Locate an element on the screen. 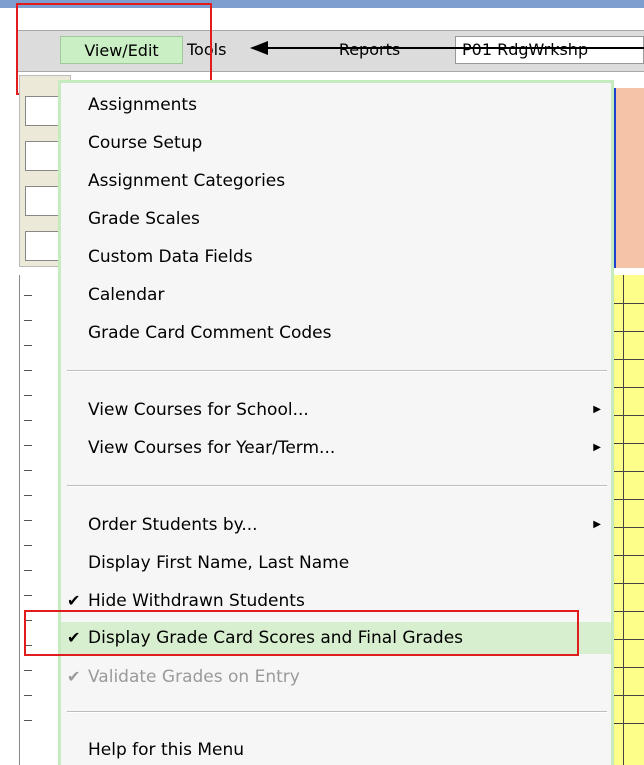  menu-item-calendar: Calendar is located at coordinates (336, 295).